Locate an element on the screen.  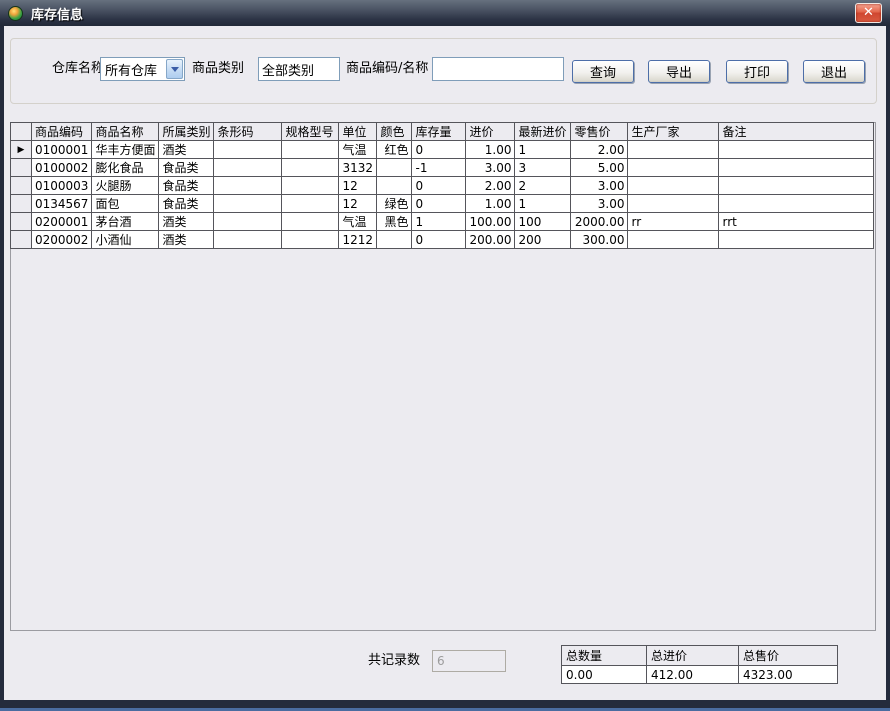
grid-cell: 100.00 is located at coordinates (490, 221).